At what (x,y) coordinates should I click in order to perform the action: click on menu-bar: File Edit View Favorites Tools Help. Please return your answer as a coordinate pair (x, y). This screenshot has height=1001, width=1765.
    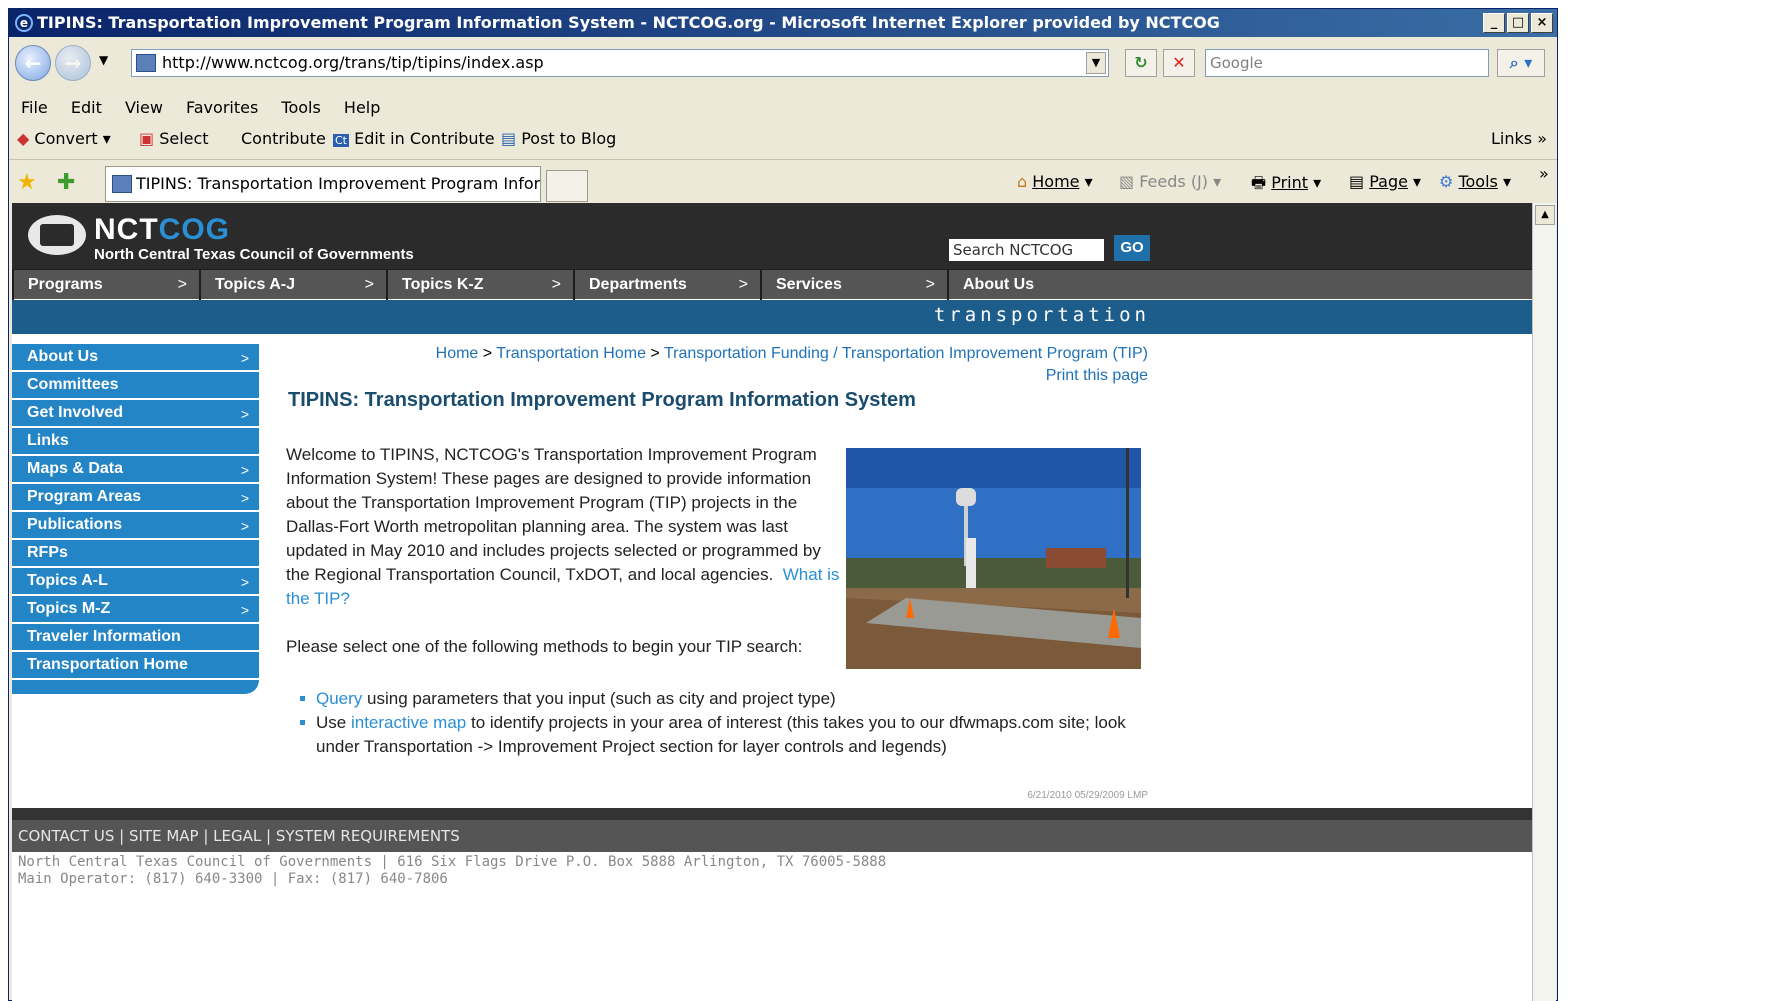
    Looking at the image, I should click on (783, 108).